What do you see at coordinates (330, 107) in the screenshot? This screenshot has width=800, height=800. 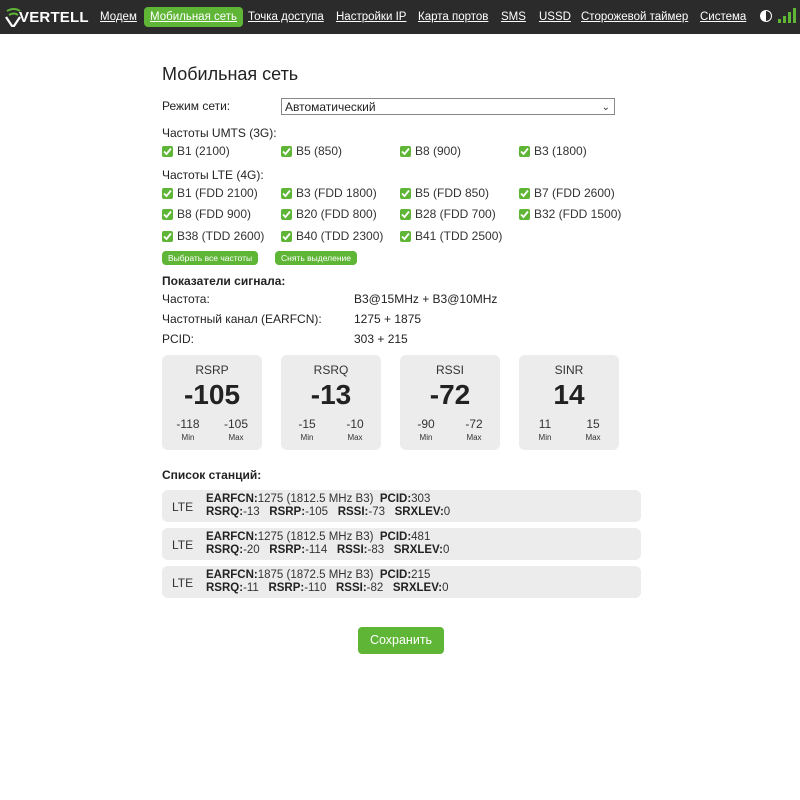 I see `network-mode-value: Автоматический` at bounding box center [330, 107].